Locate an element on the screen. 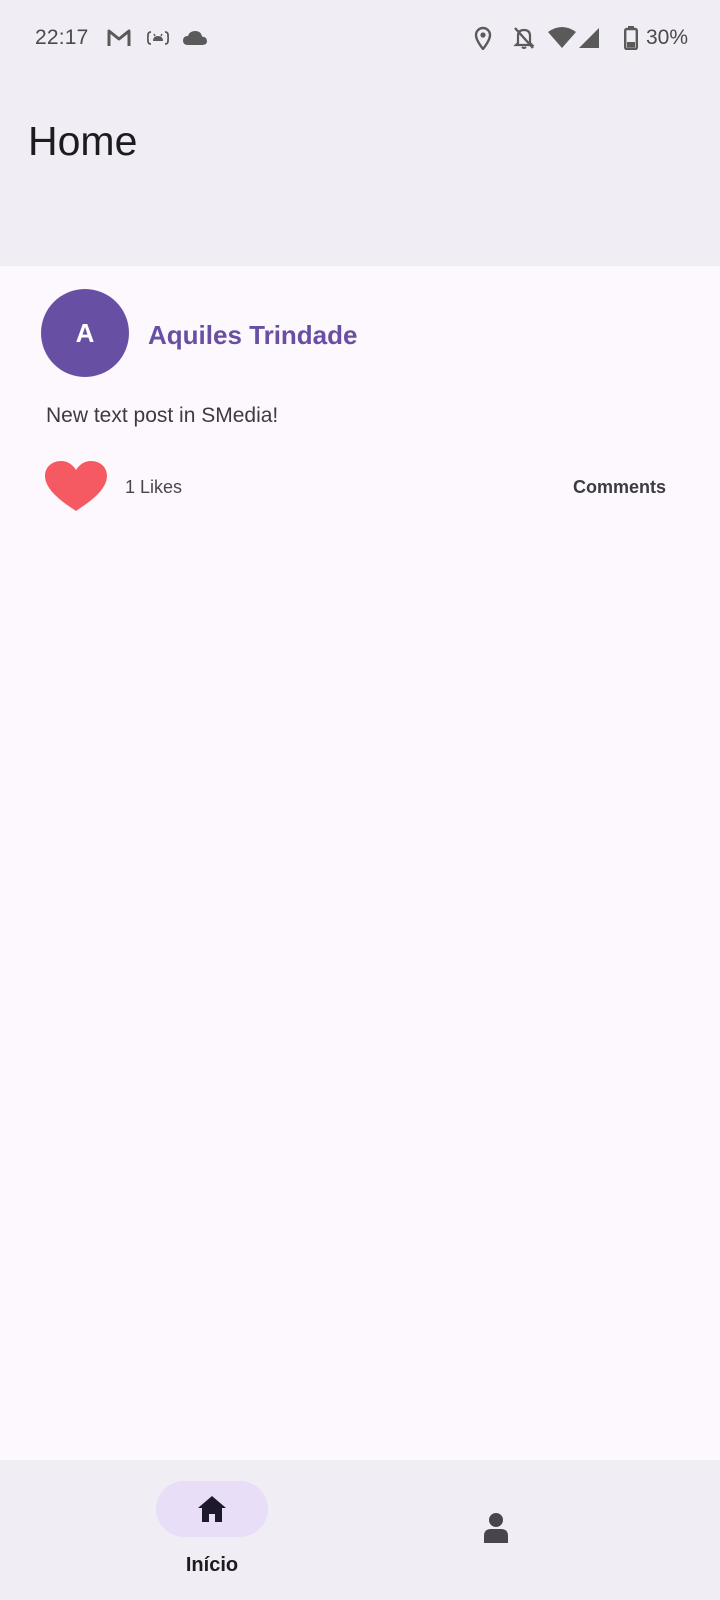  post-text: New text post in SMedia! is located at coordinates (162, 415).